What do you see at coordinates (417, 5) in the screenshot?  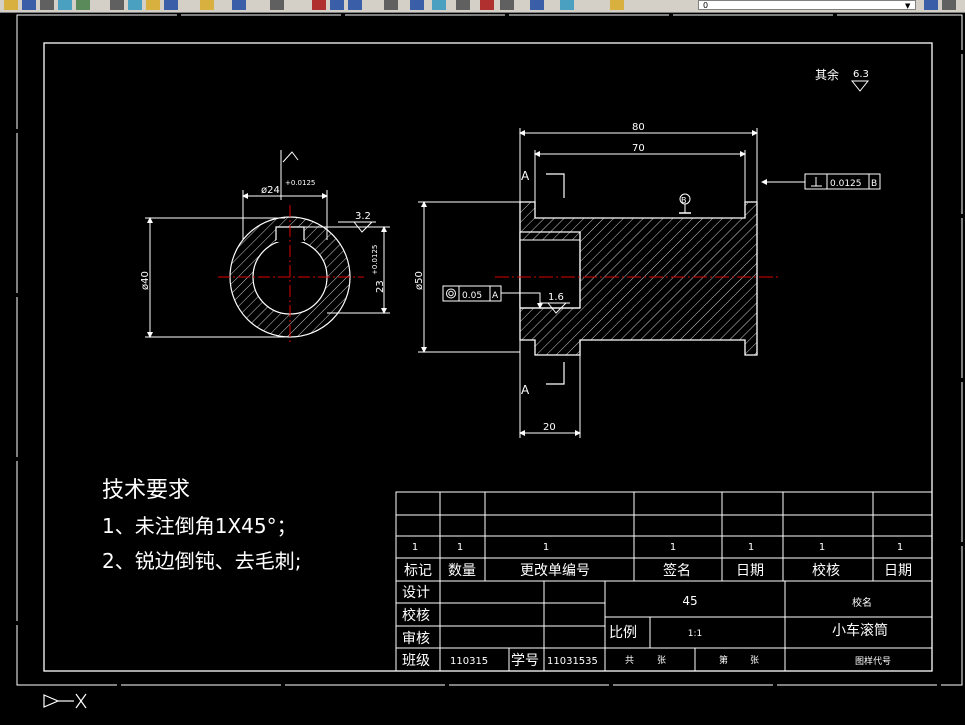 I see `design-center-icon` at bounding box center [417, 5].